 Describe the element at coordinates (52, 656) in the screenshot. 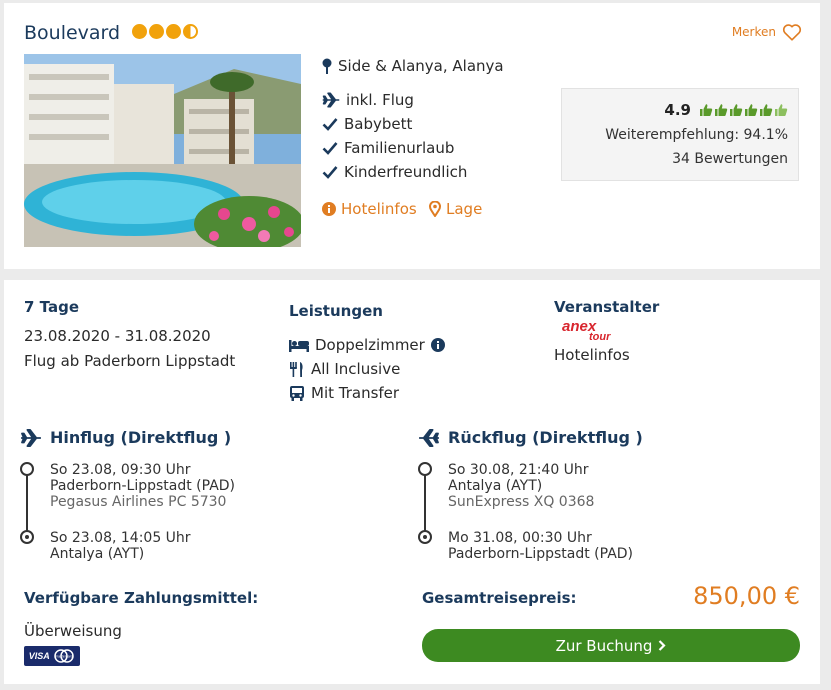

I see `card-logos: VISA mastercard` at that location.